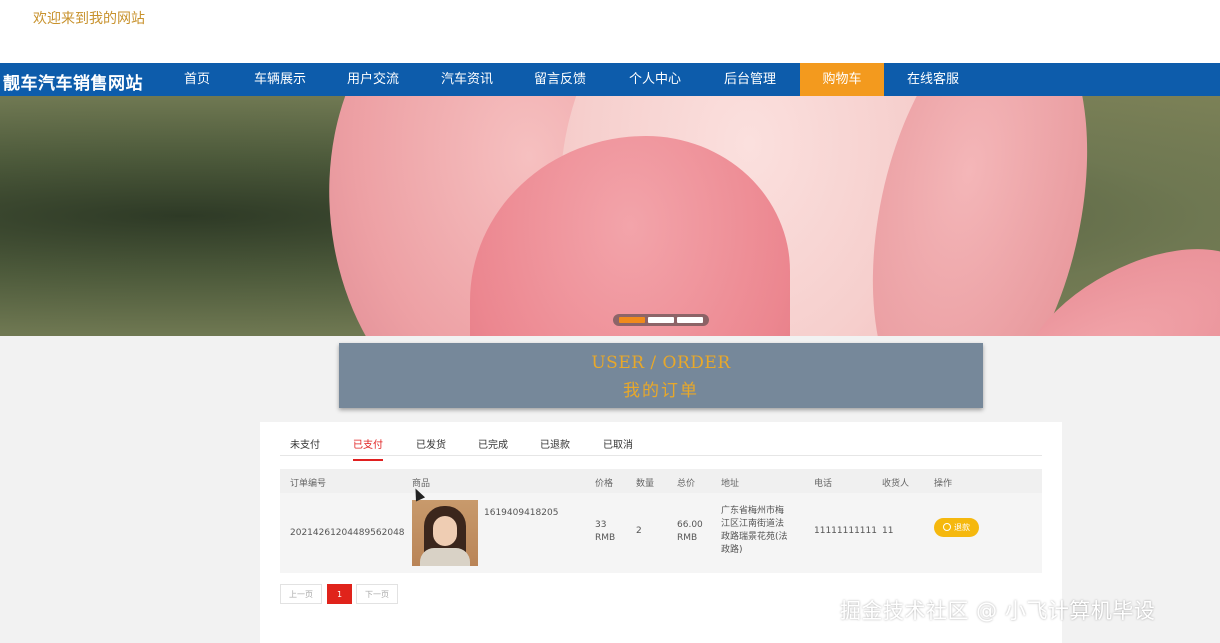 The width and height of the screenshot is (1220, 643). Describe the element at coordinates (687, 538) in the screenshot. I see `total-unit: RMB` at that location.